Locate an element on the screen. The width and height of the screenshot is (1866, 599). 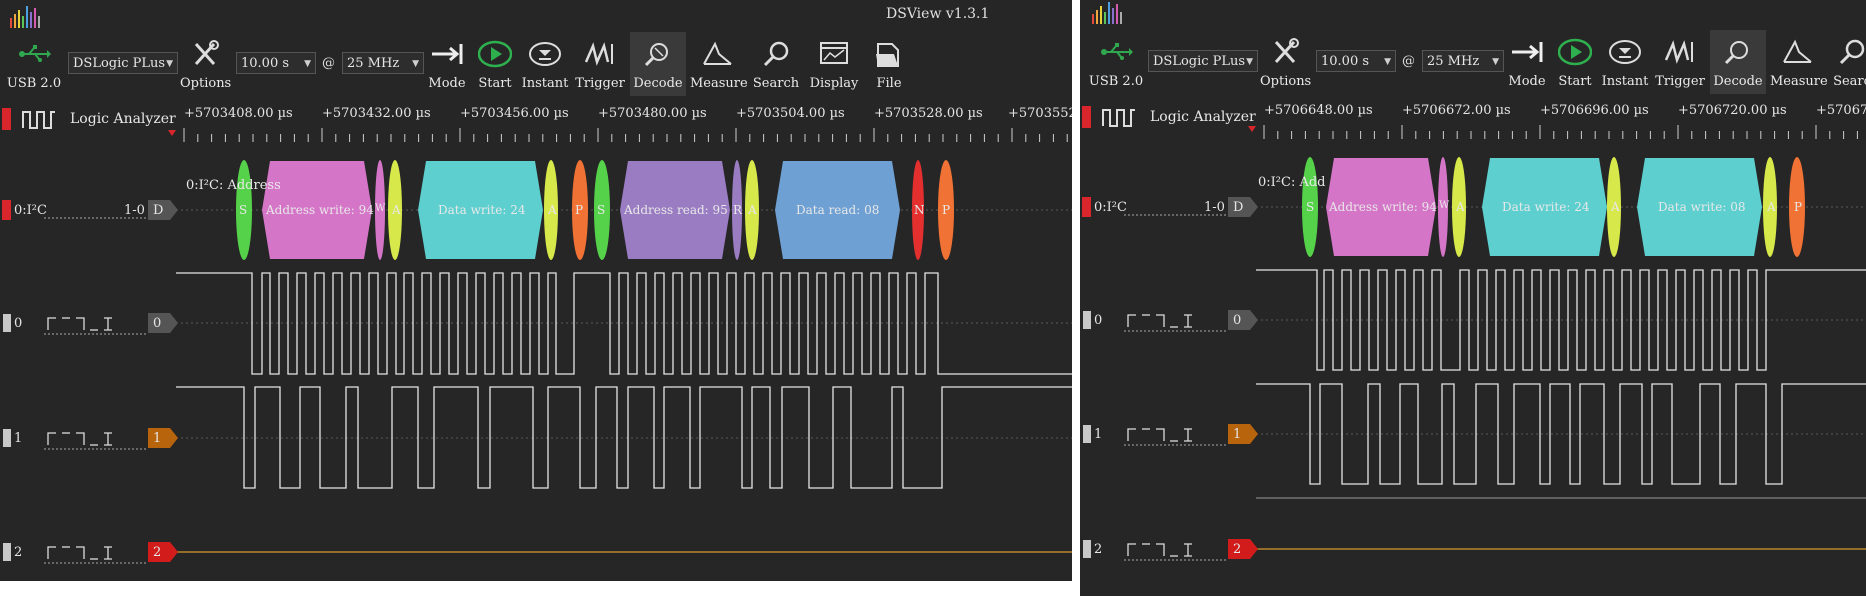
decoder-title: 0:I²C: Address is located at coordinates (233, 185).